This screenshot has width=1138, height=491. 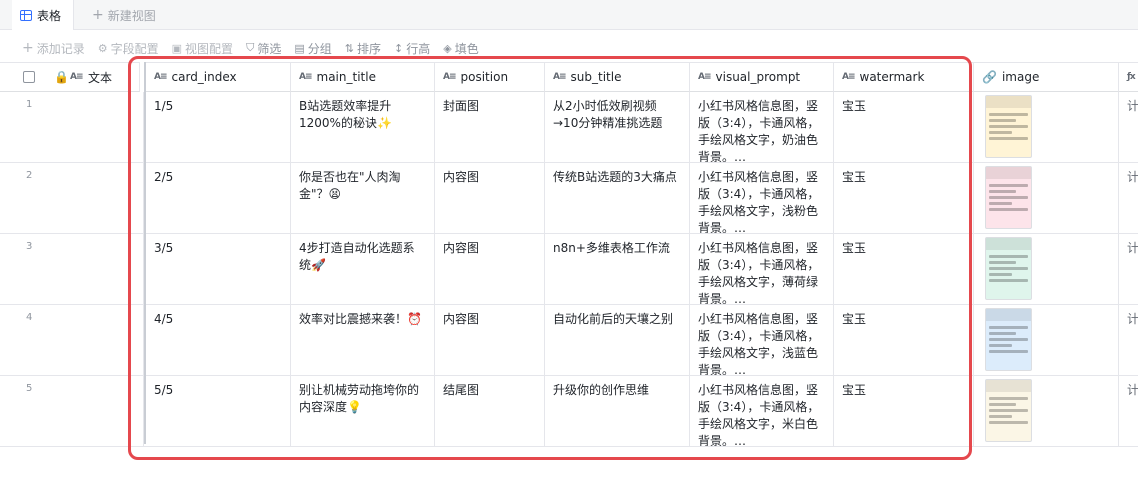 I want to click on column-header-main-title: A≡ main_title, so click(x=363, y=77).